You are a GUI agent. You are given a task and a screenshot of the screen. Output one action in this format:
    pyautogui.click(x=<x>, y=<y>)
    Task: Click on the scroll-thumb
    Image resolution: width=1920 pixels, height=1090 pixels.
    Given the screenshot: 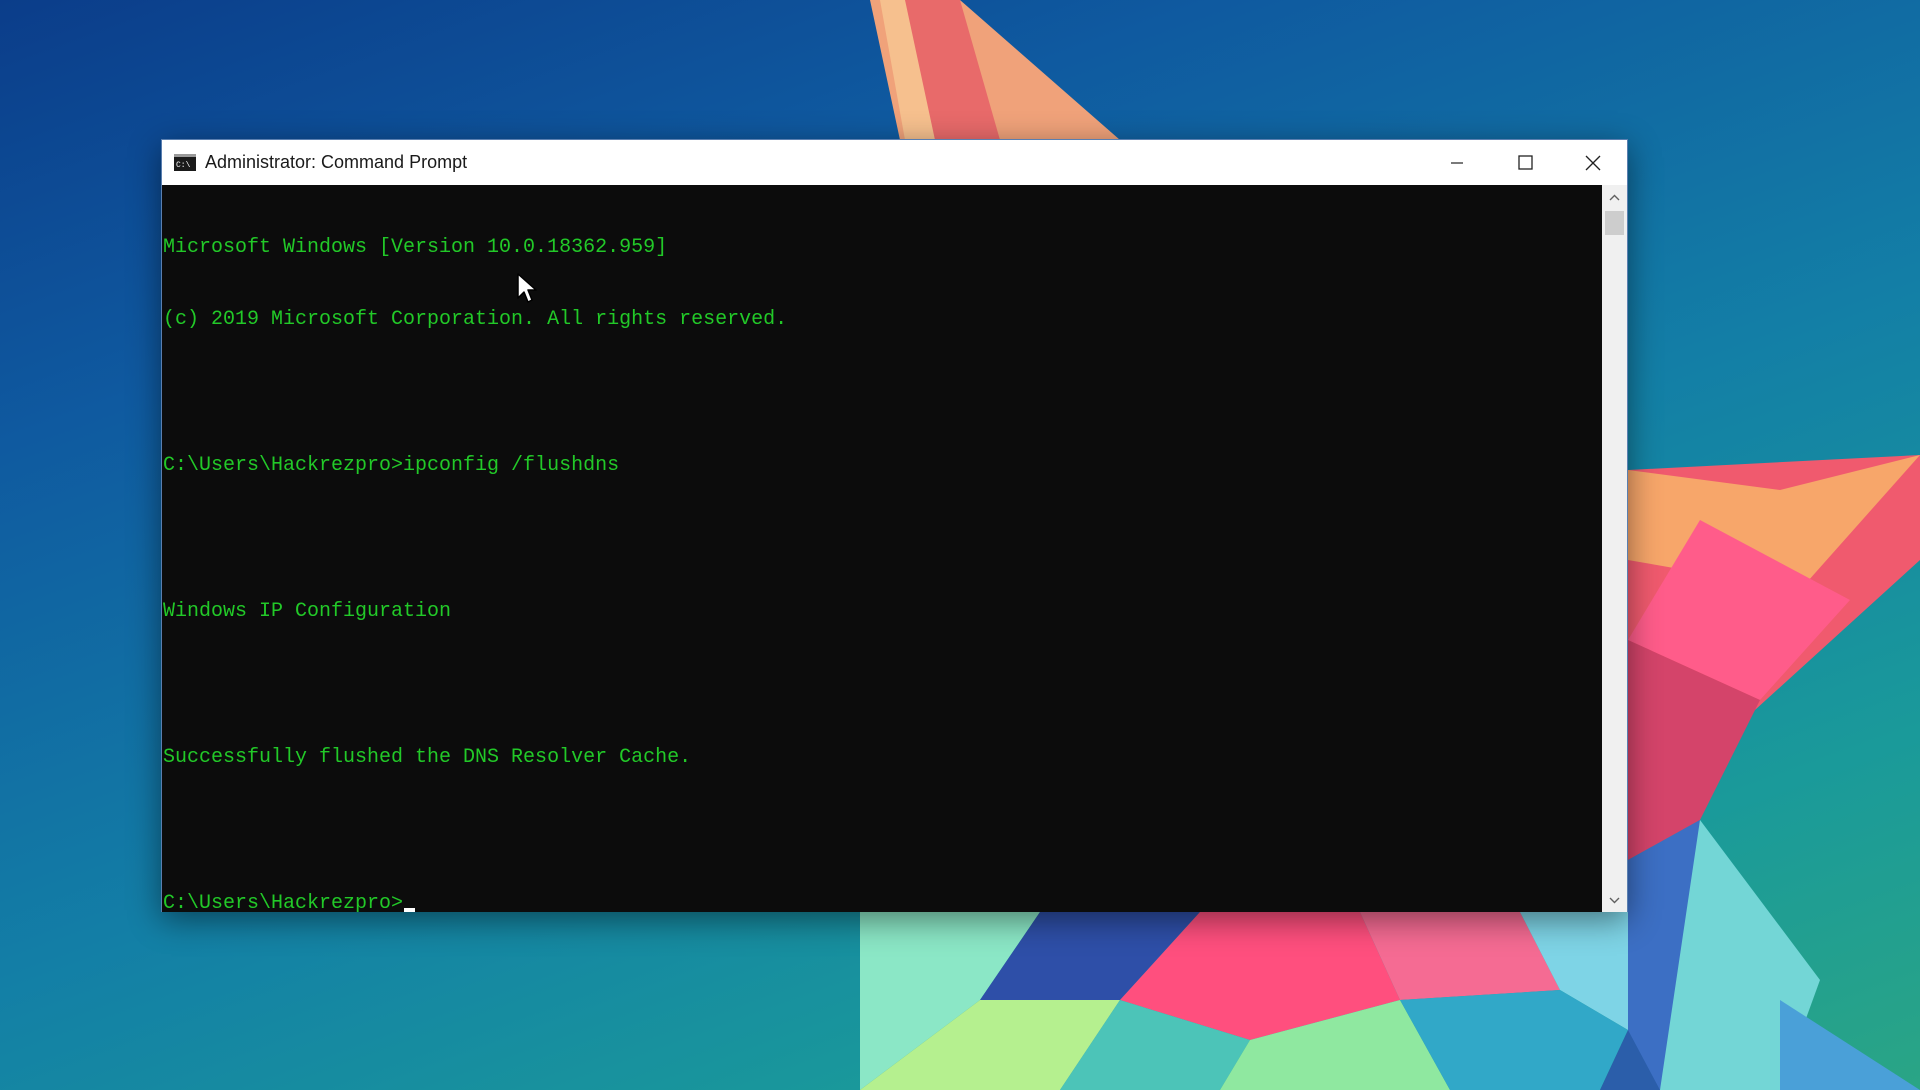 What is the action you would take?
    pyautogui.click(x=1614, y=223)
    